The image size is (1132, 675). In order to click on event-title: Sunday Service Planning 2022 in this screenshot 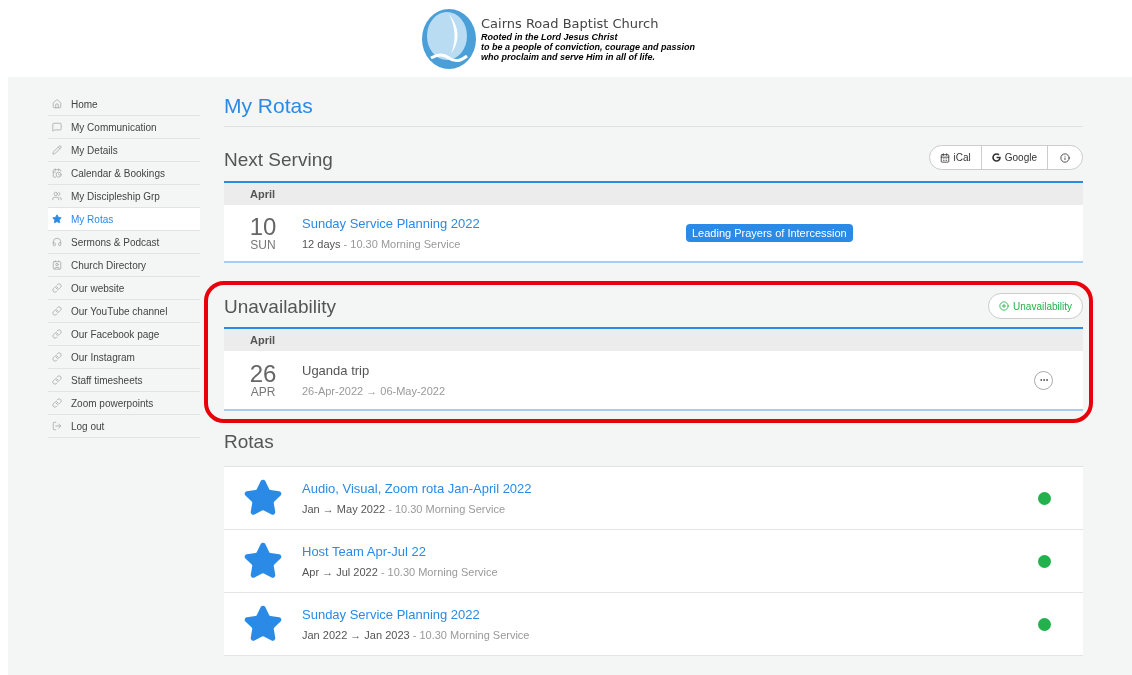, I will do `click(494, 224)`.